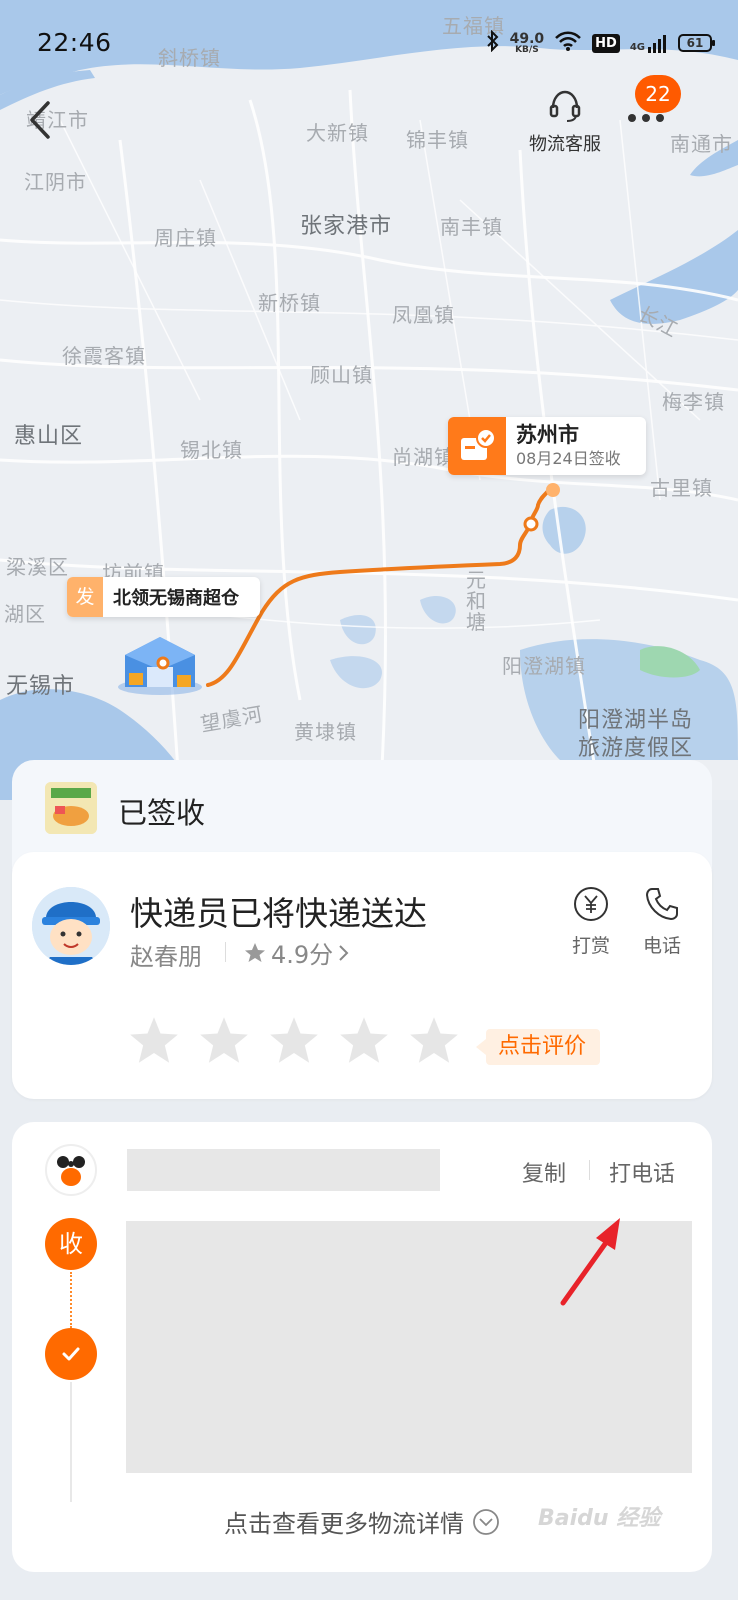 The width and height of the screenshot is (738, 1600). I want to click on map-label: 阳澄湖镇, so click(544, 666).